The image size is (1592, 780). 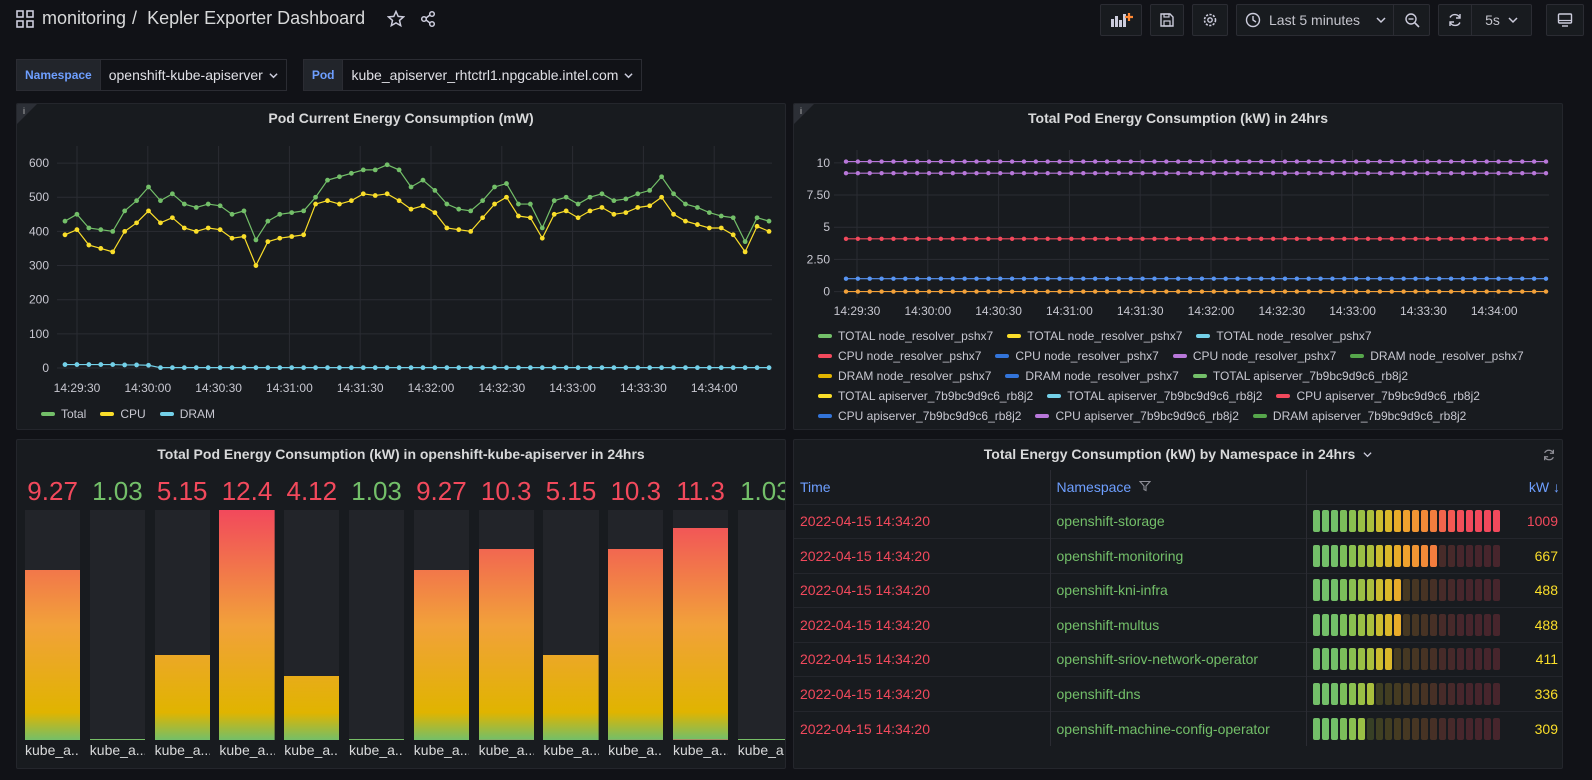 I want to click on dashboard-settings-button, so click(x=1210, y=20).